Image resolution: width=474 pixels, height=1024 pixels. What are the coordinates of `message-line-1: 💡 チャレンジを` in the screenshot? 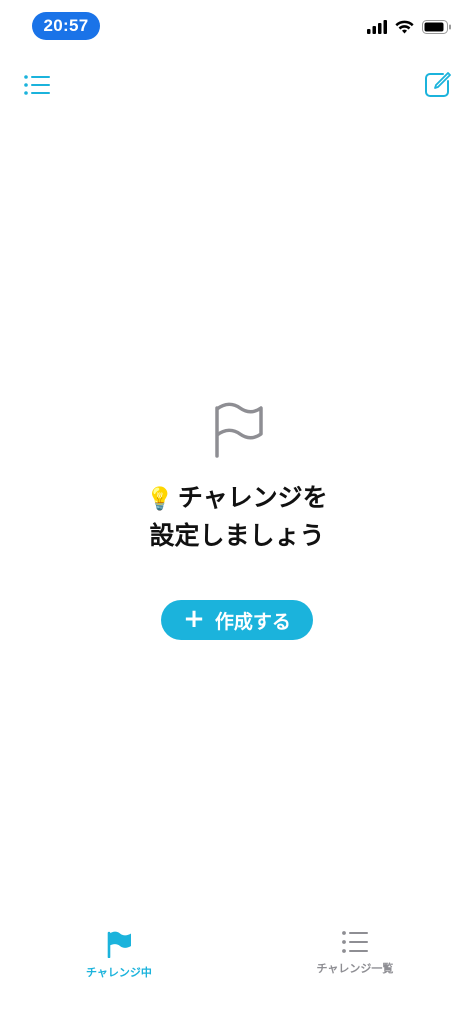 It's located at (236, 499).